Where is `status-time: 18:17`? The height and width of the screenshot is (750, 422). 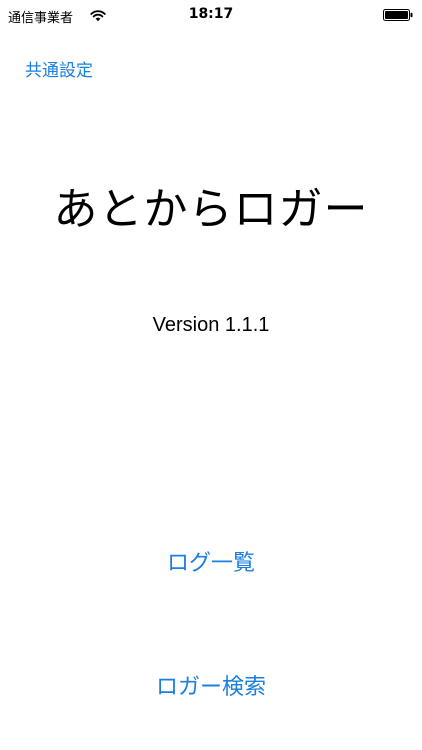 status-time: 18:17 is located at coordinates (211, 14).